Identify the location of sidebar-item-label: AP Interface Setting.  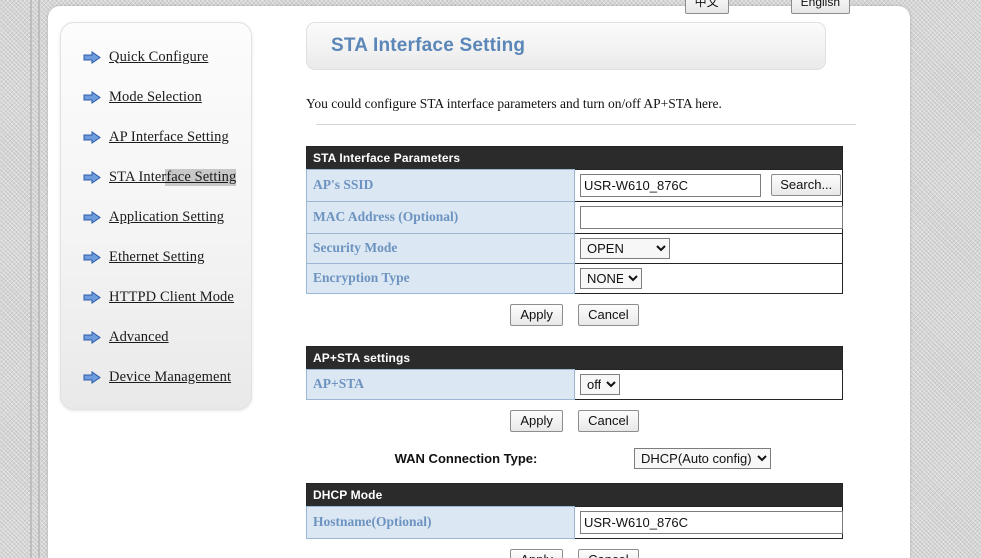
(169, 136).